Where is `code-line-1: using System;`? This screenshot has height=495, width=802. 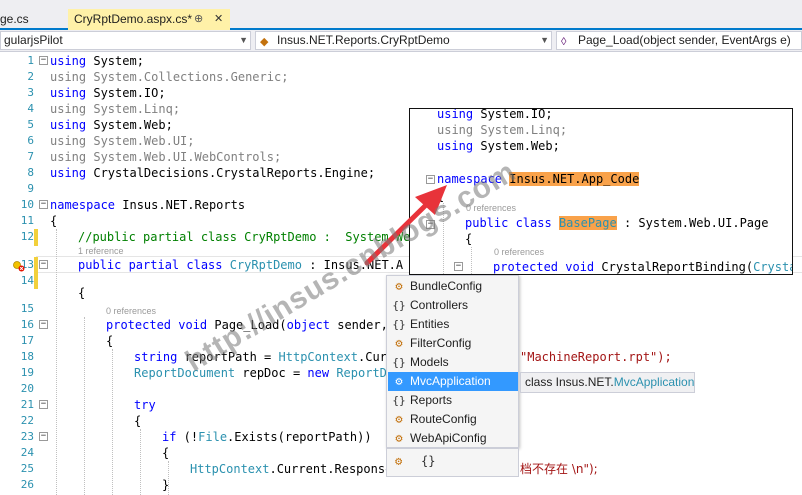
code-line-1: using System; is located at coordinates (97, 61).